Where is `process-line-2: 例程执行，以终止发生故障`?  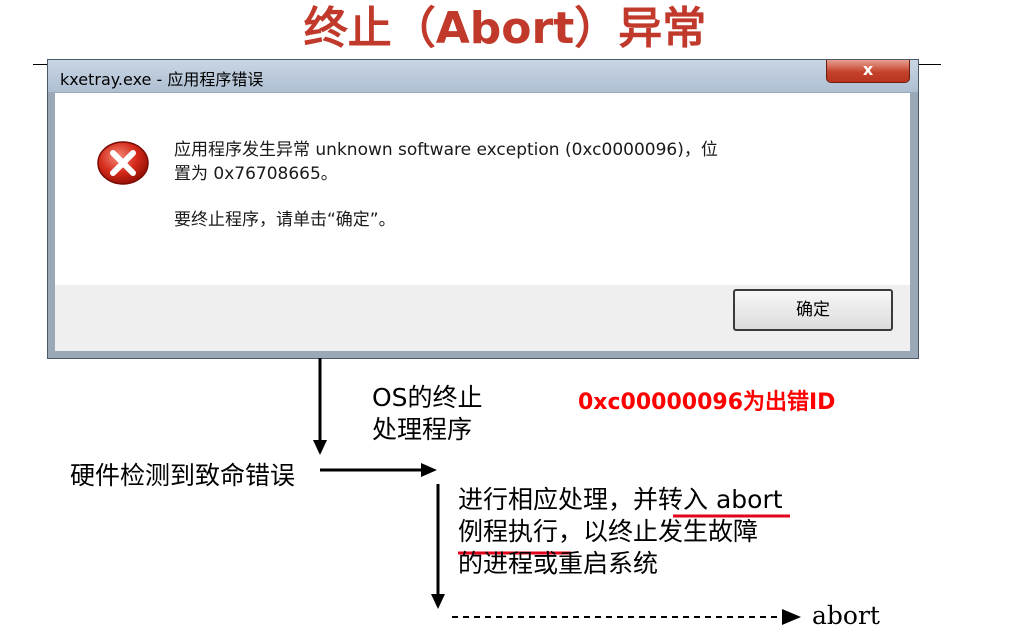 process-line-2: 例程执行，以终止发生故障 is located at coordinates (620, 532).